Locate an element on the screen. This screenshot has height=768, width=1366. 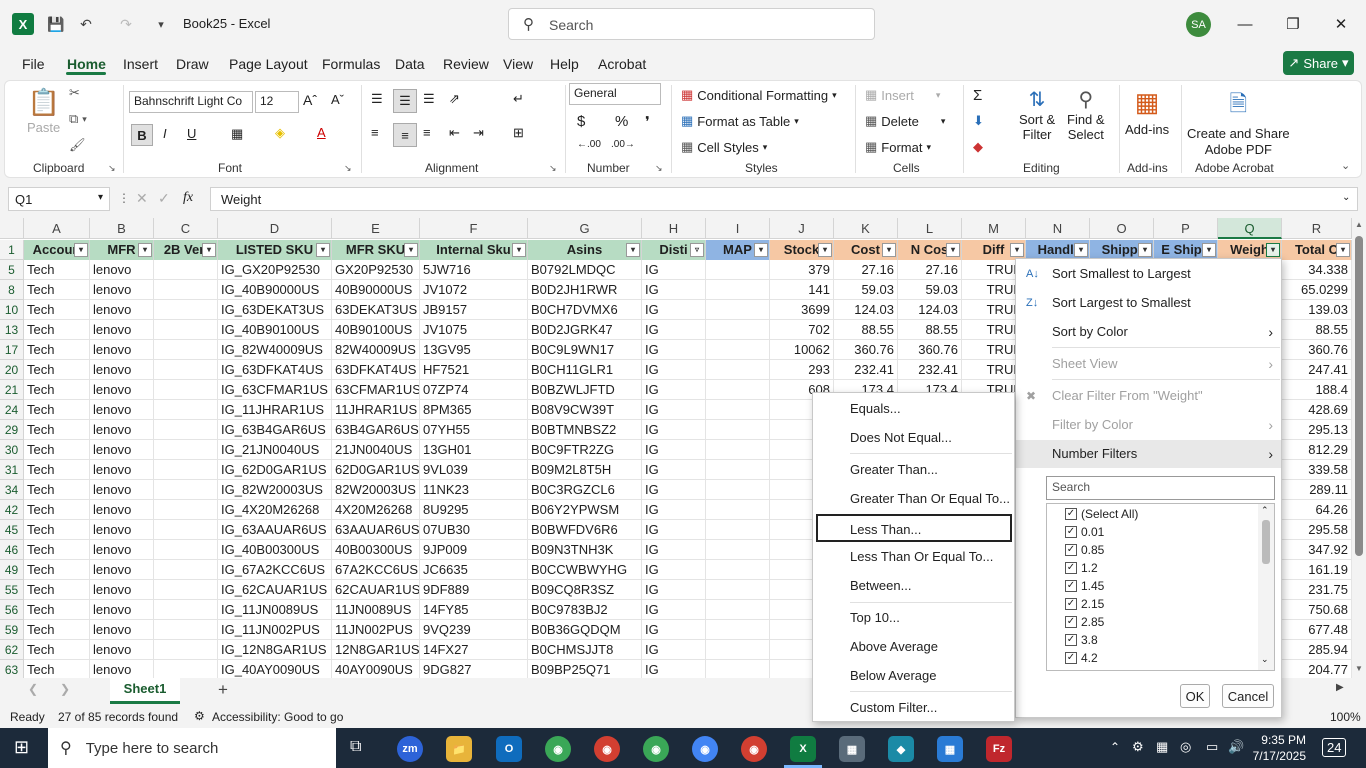
cell-styles-button: ▦ Cell Styles ▾ is located at coordinates (724, 147).